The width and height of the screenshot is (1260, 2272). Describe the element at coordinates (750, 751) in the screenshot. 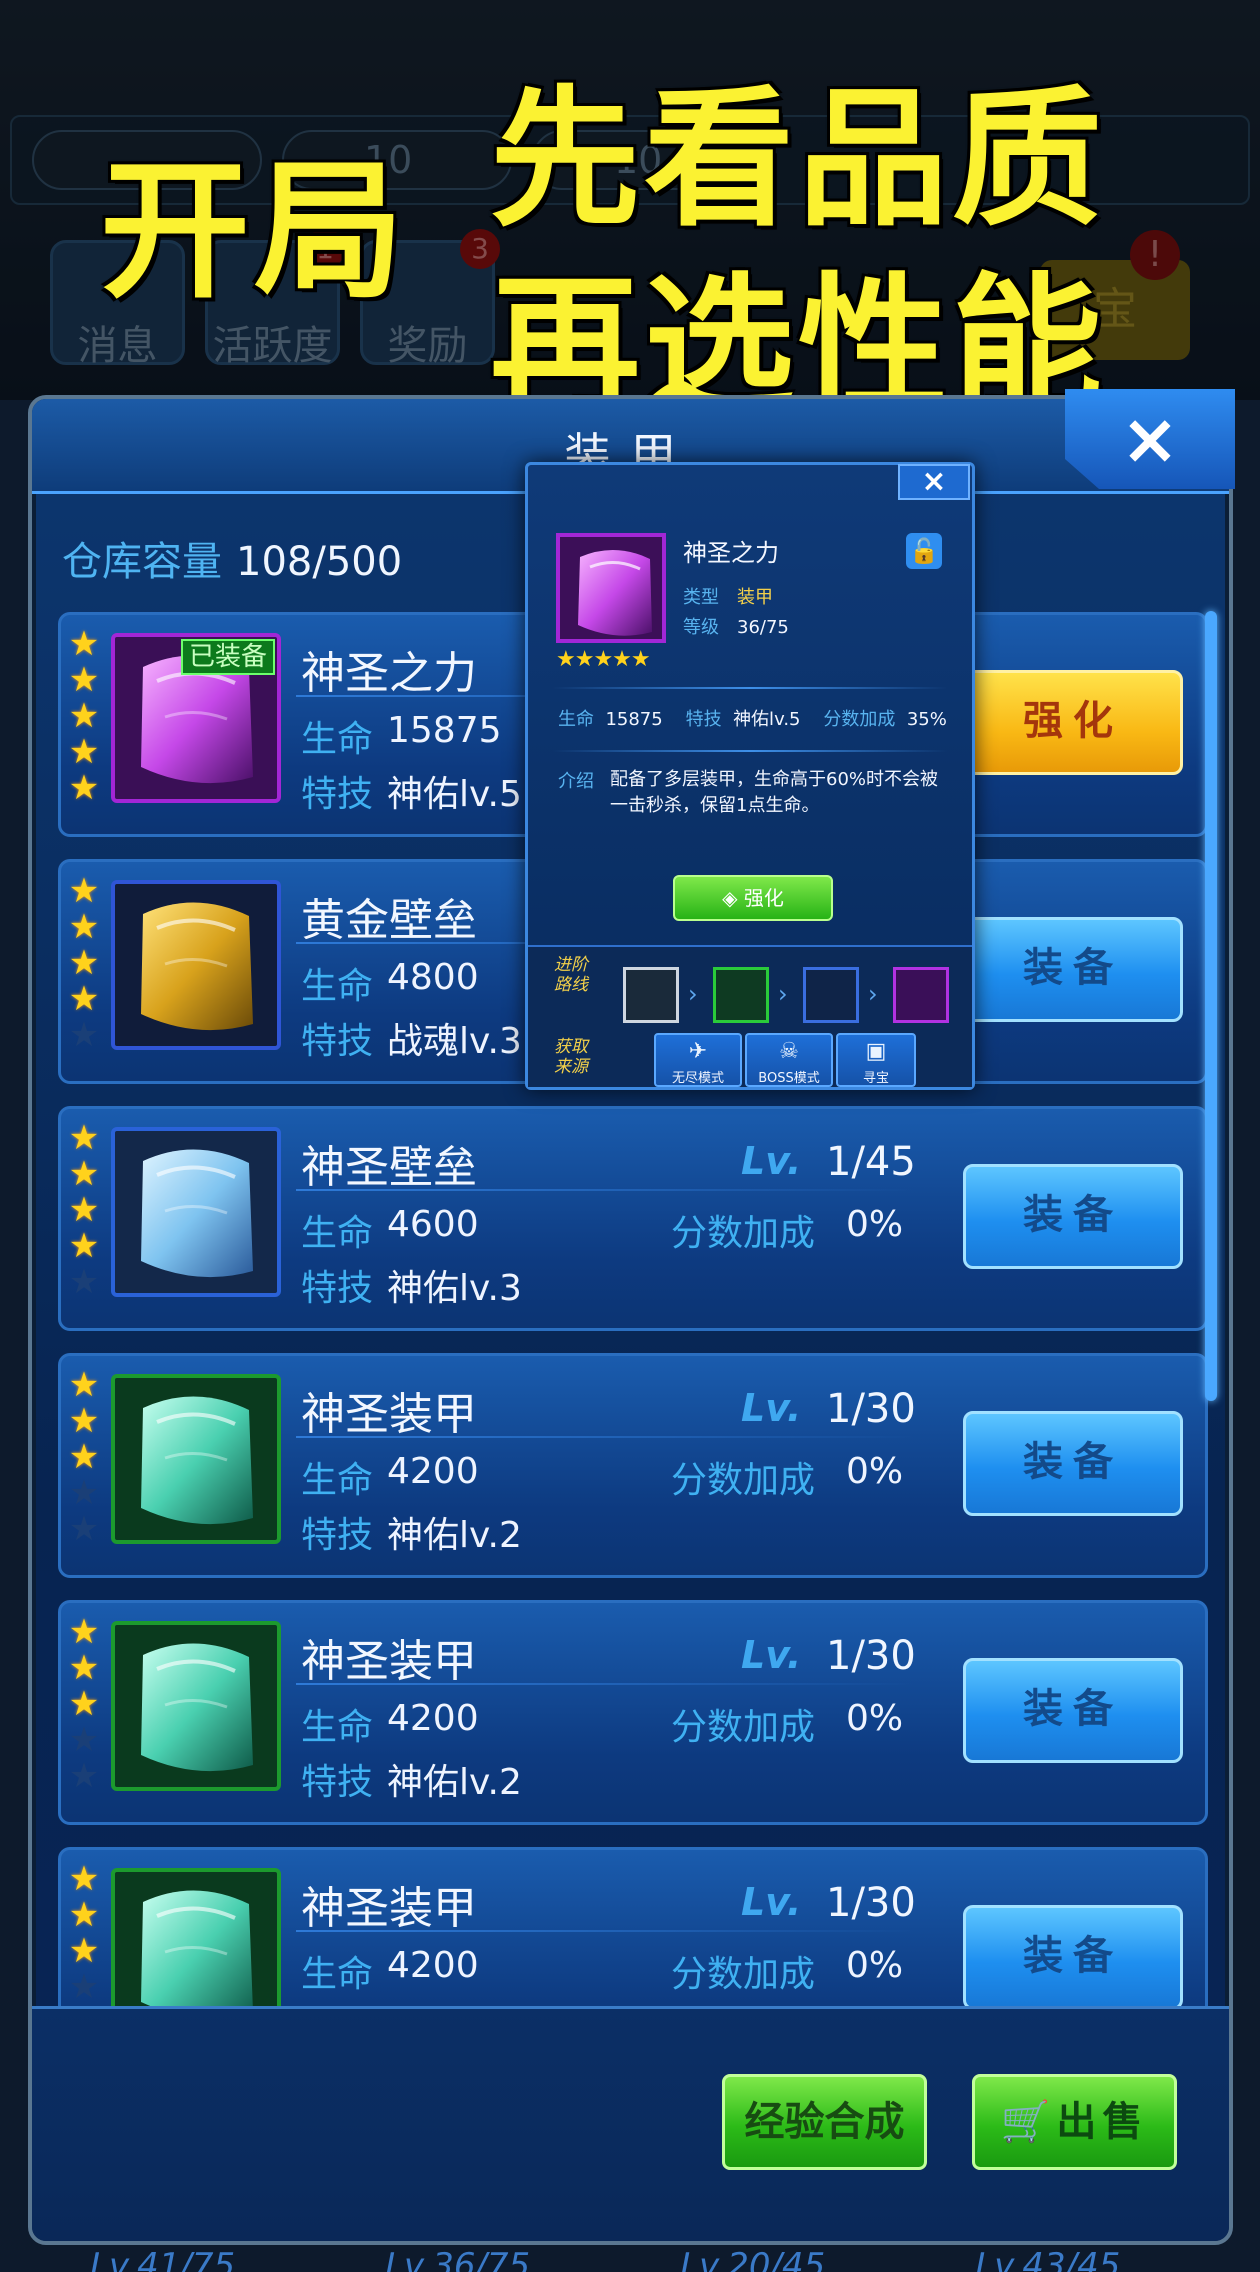

I see `popup-separator` at that location.